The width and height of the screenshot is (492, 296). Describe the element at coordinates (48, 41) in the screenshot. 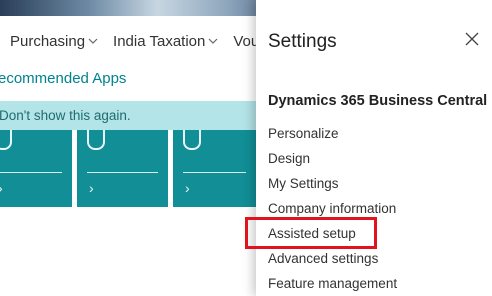

I see `nav-item-label: Purchasing` at that location.